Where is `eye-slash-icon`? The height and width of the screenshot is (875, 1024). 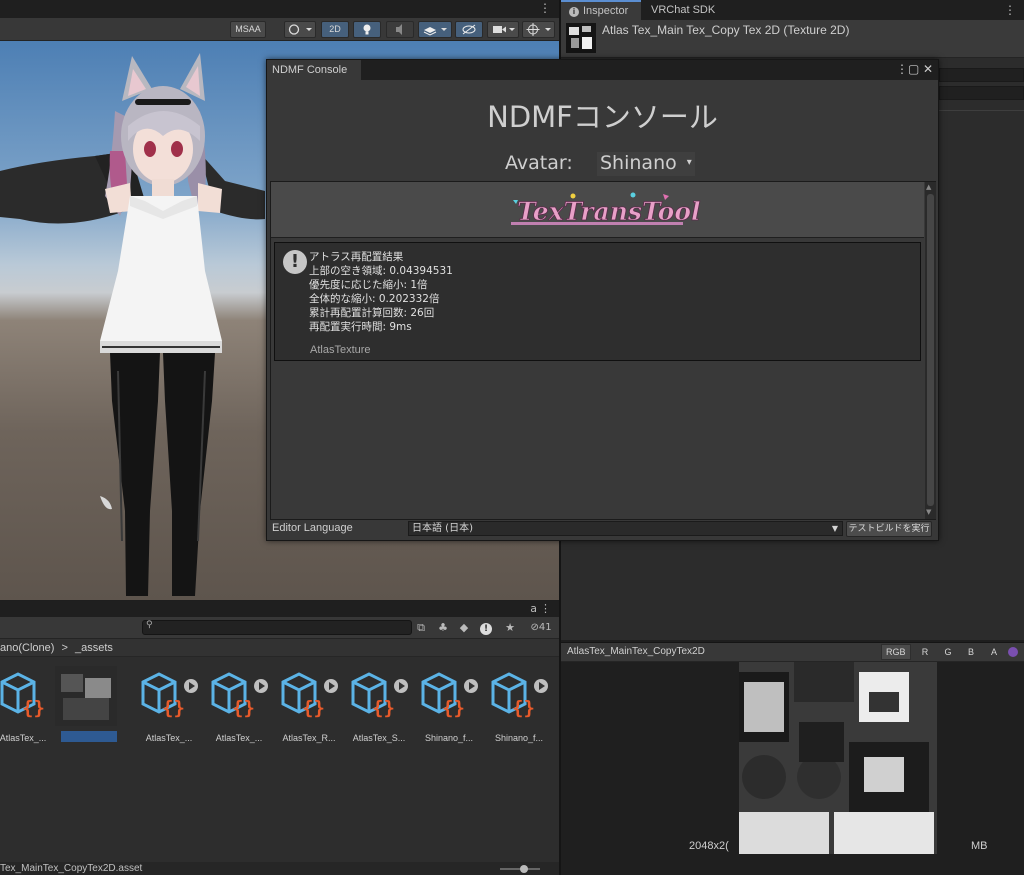
eye-slash-icon is located at coordinates (469, 29).